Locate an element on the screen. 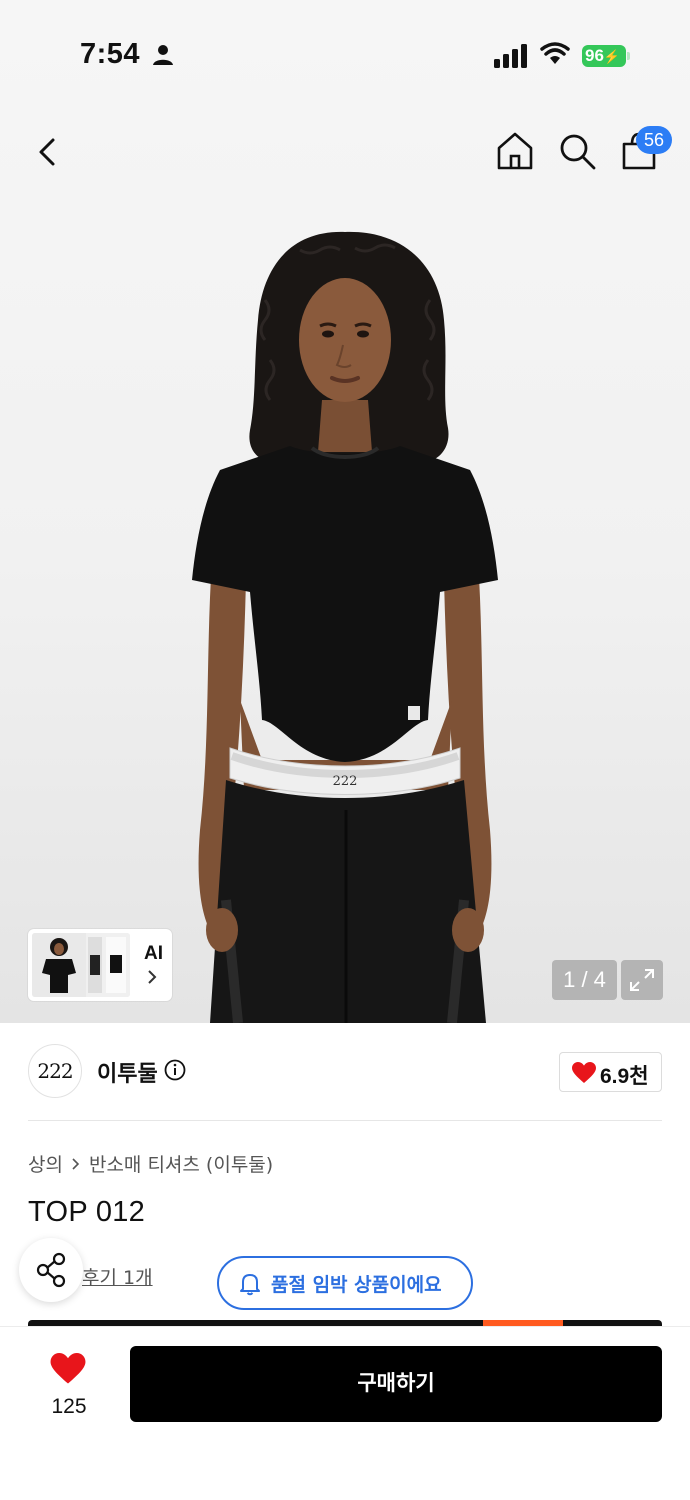 The width and height of the screenshot is (690, 1500). ai-lookbook-button: AI is located at coordinates (100, 965).